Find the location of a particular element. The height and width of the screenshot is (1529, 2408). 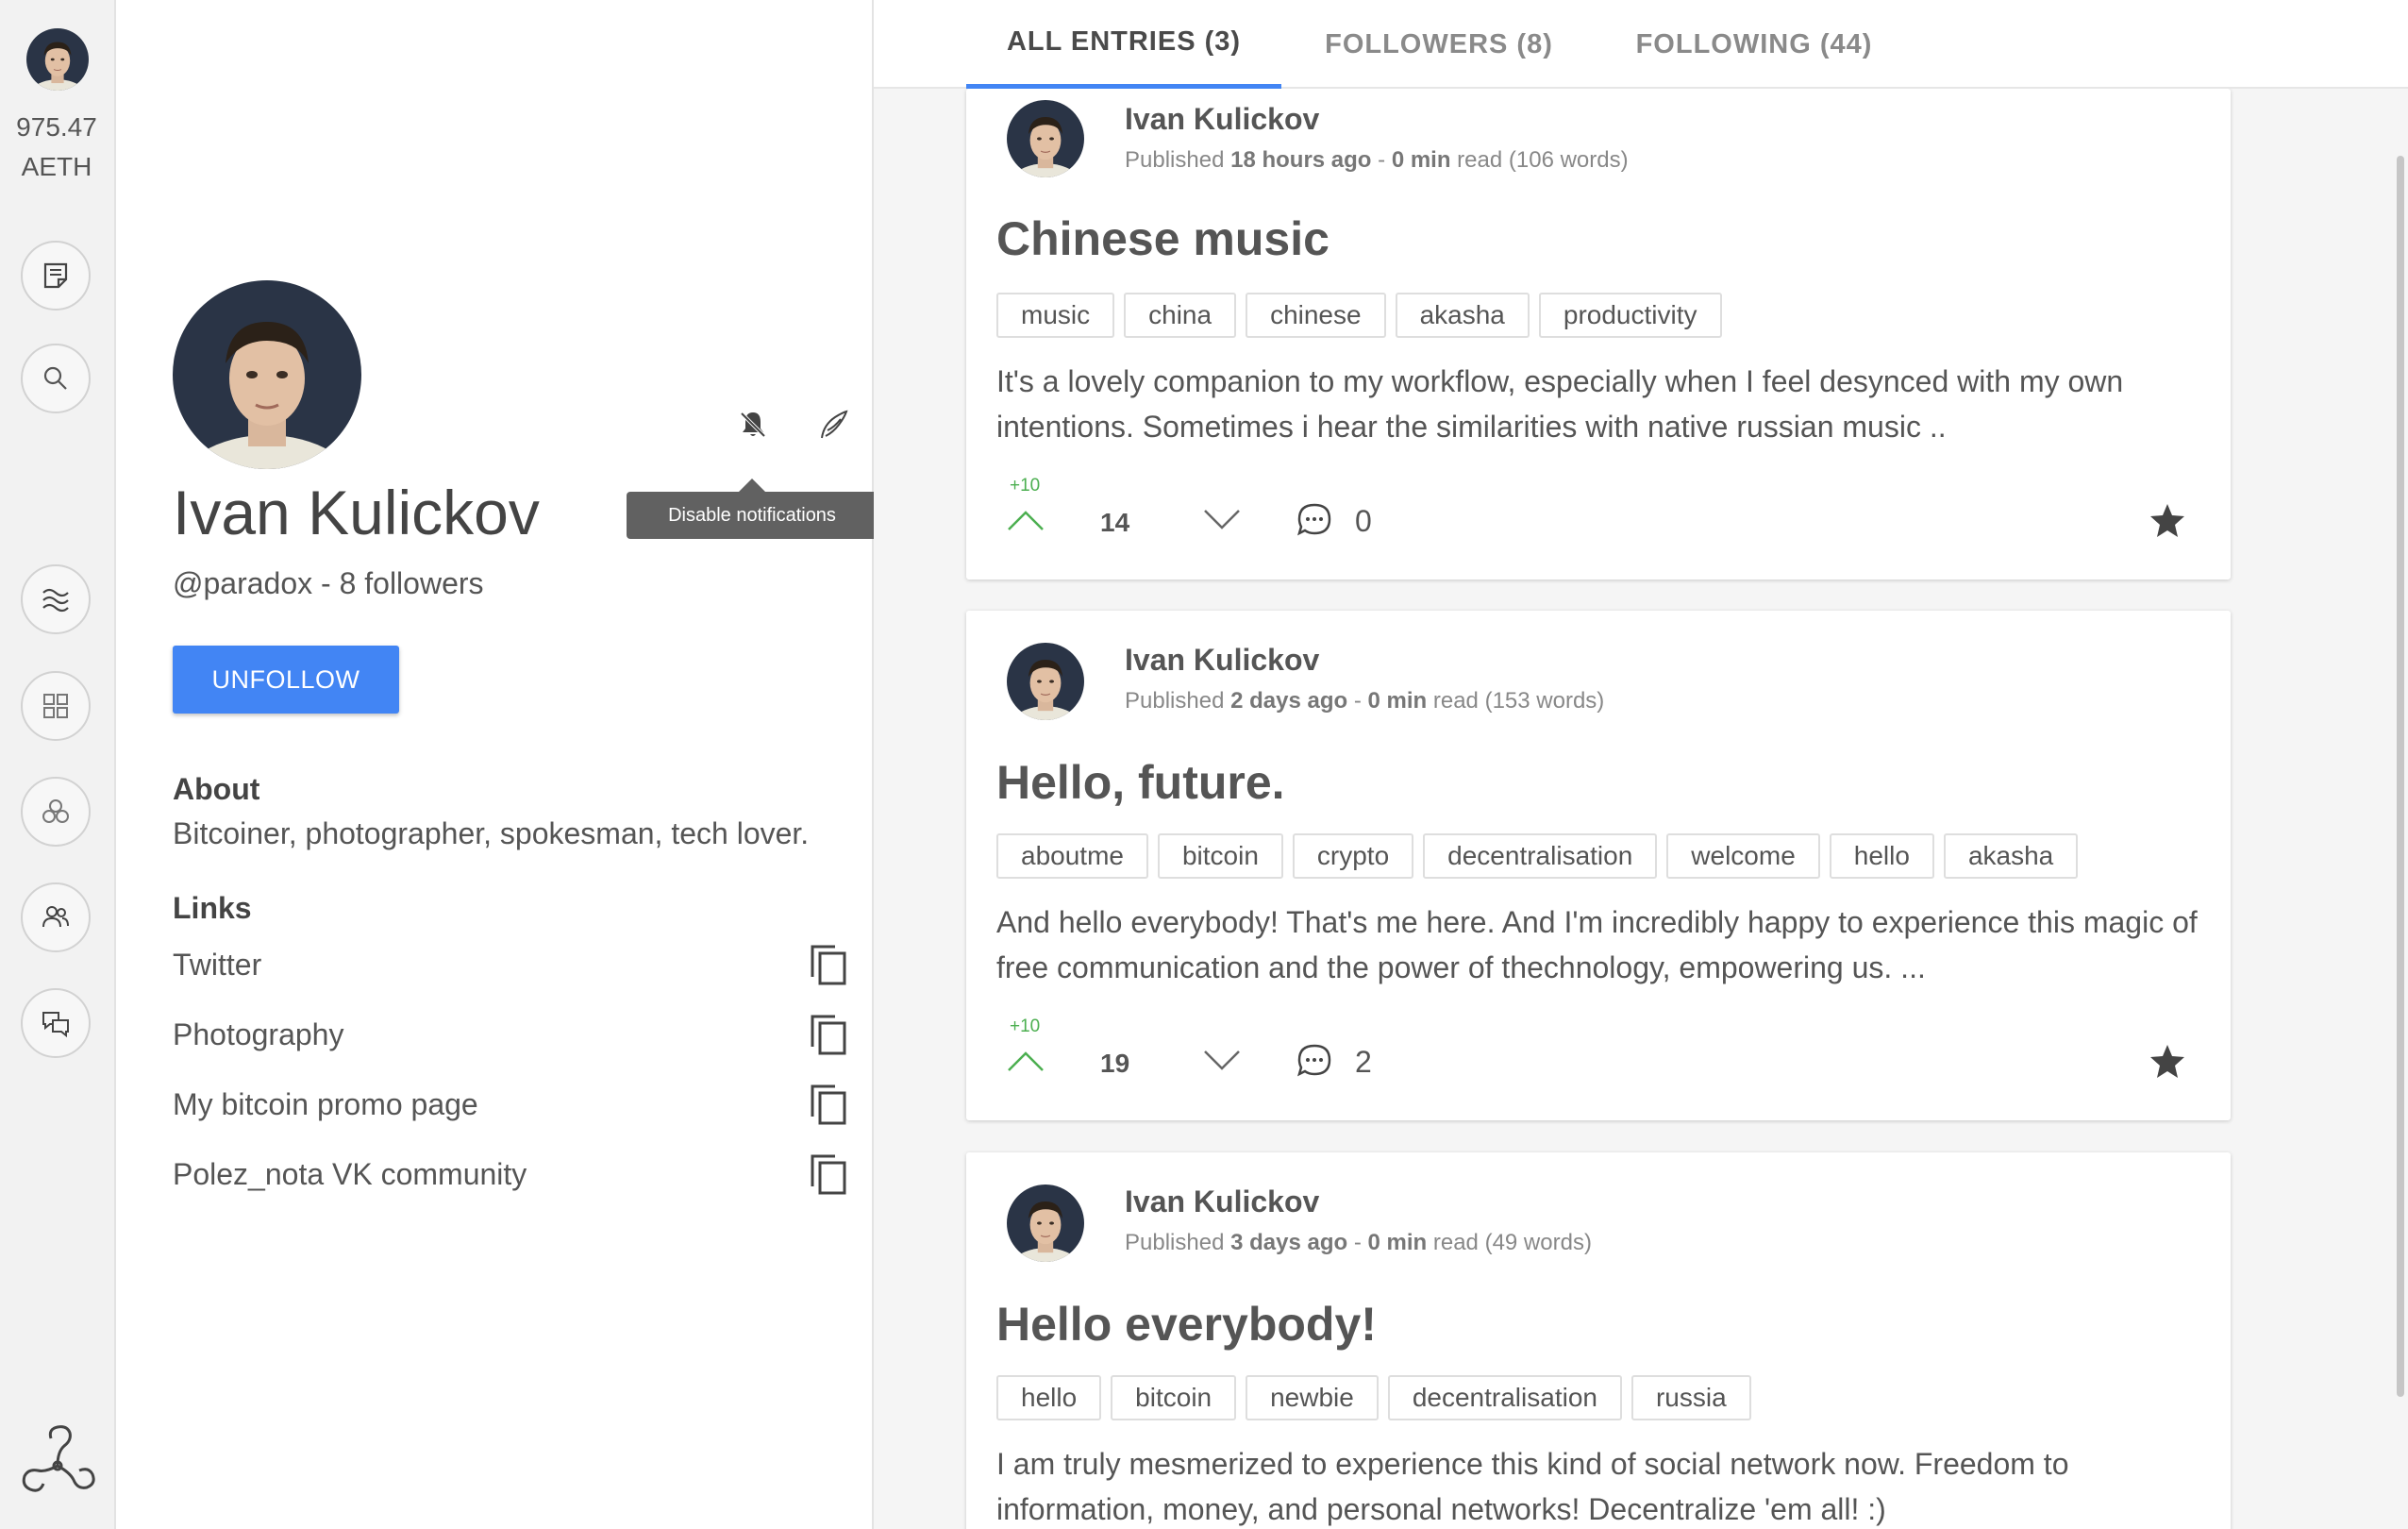

entry-title: Chinese music is located at coordinates (1162, 238).